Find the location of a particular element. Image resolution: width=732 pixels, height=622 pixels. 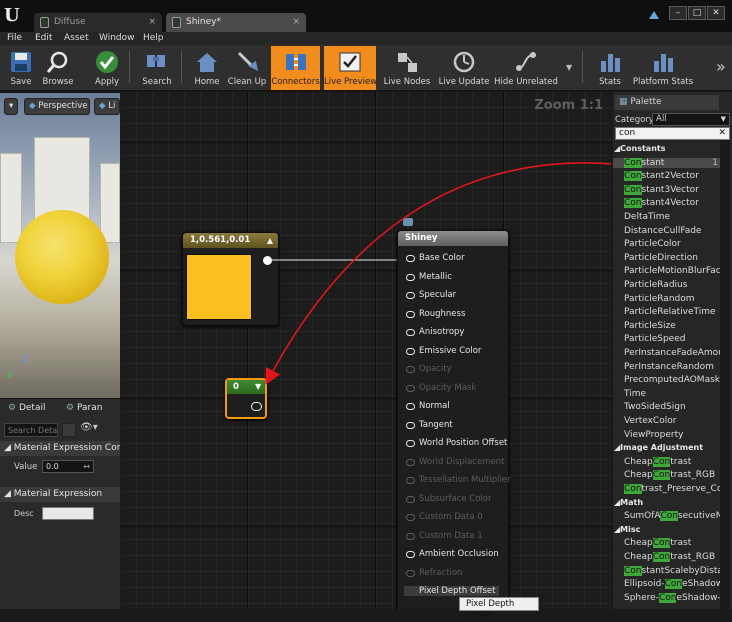

palette-category: ◢Misc is located at coordinates (627, 529).